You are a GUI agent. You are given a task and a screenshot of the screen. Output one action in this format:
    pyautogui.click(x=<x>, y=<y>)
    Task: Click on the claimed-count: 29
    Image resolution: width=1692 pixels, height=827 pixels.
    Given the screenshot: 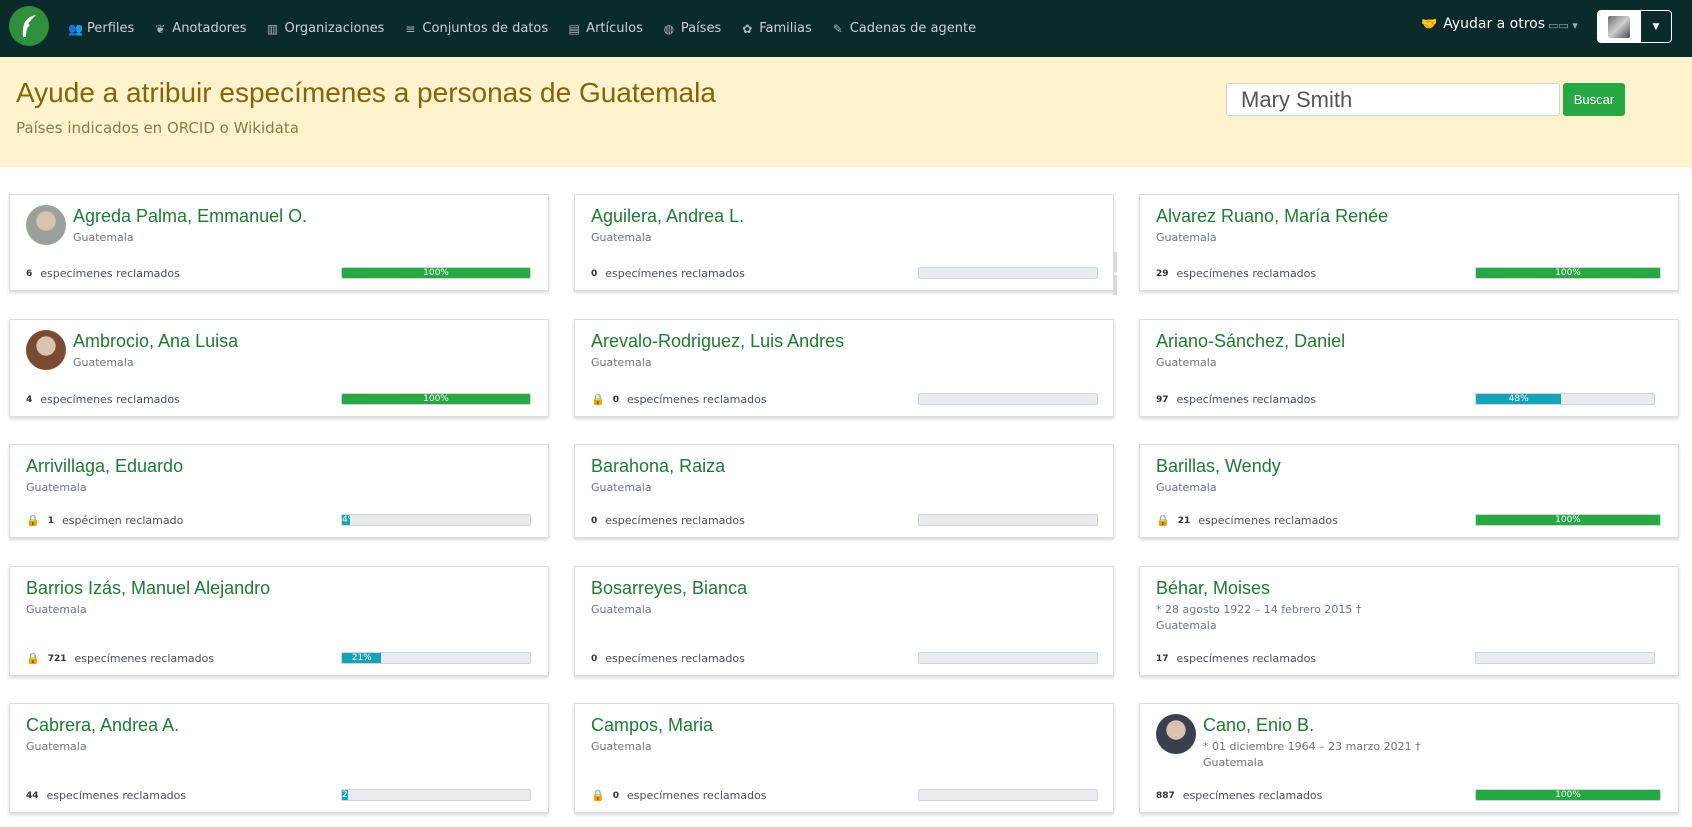 What is the action you would take?
    pyautogui.click(x=1162, y=273)
    